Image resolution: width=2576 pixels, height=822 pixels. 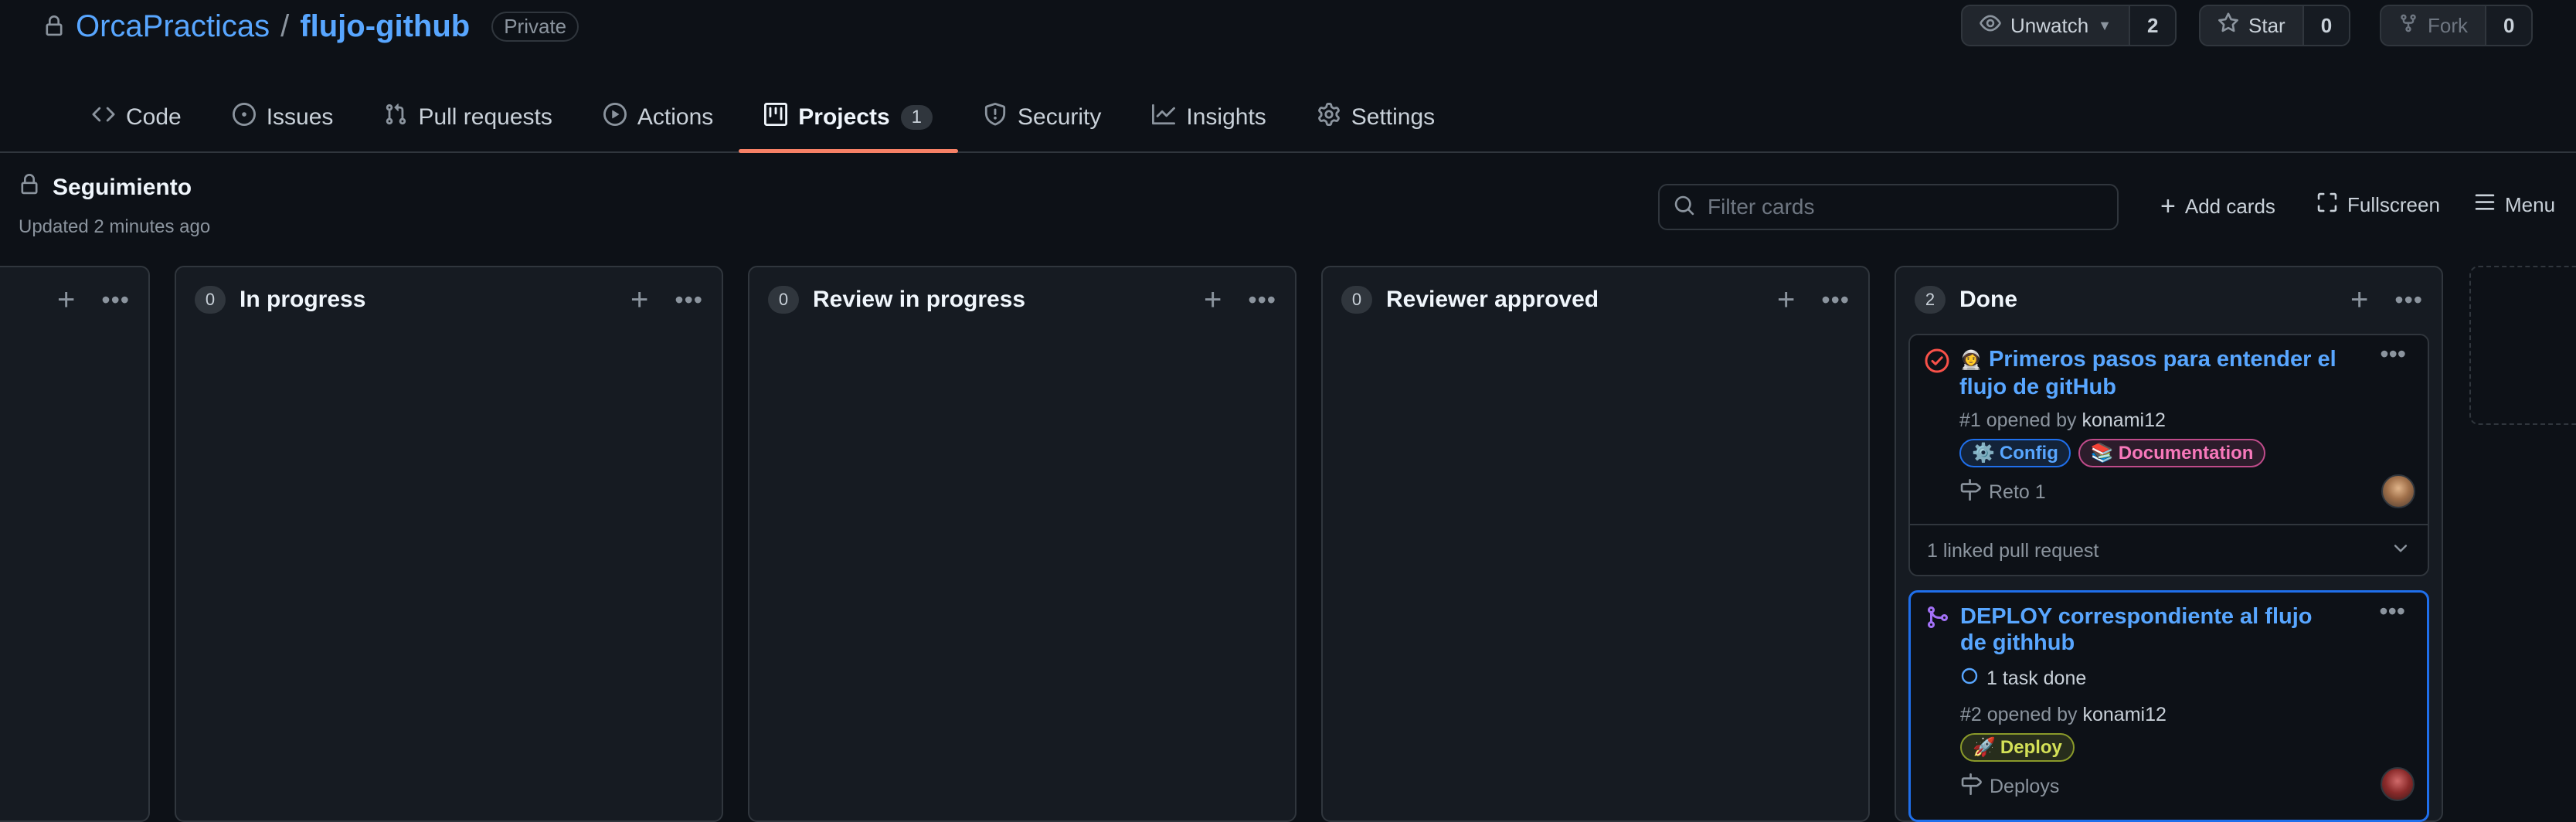 I want to click on tab-insights: Insights, so click(x=1209, y=117).